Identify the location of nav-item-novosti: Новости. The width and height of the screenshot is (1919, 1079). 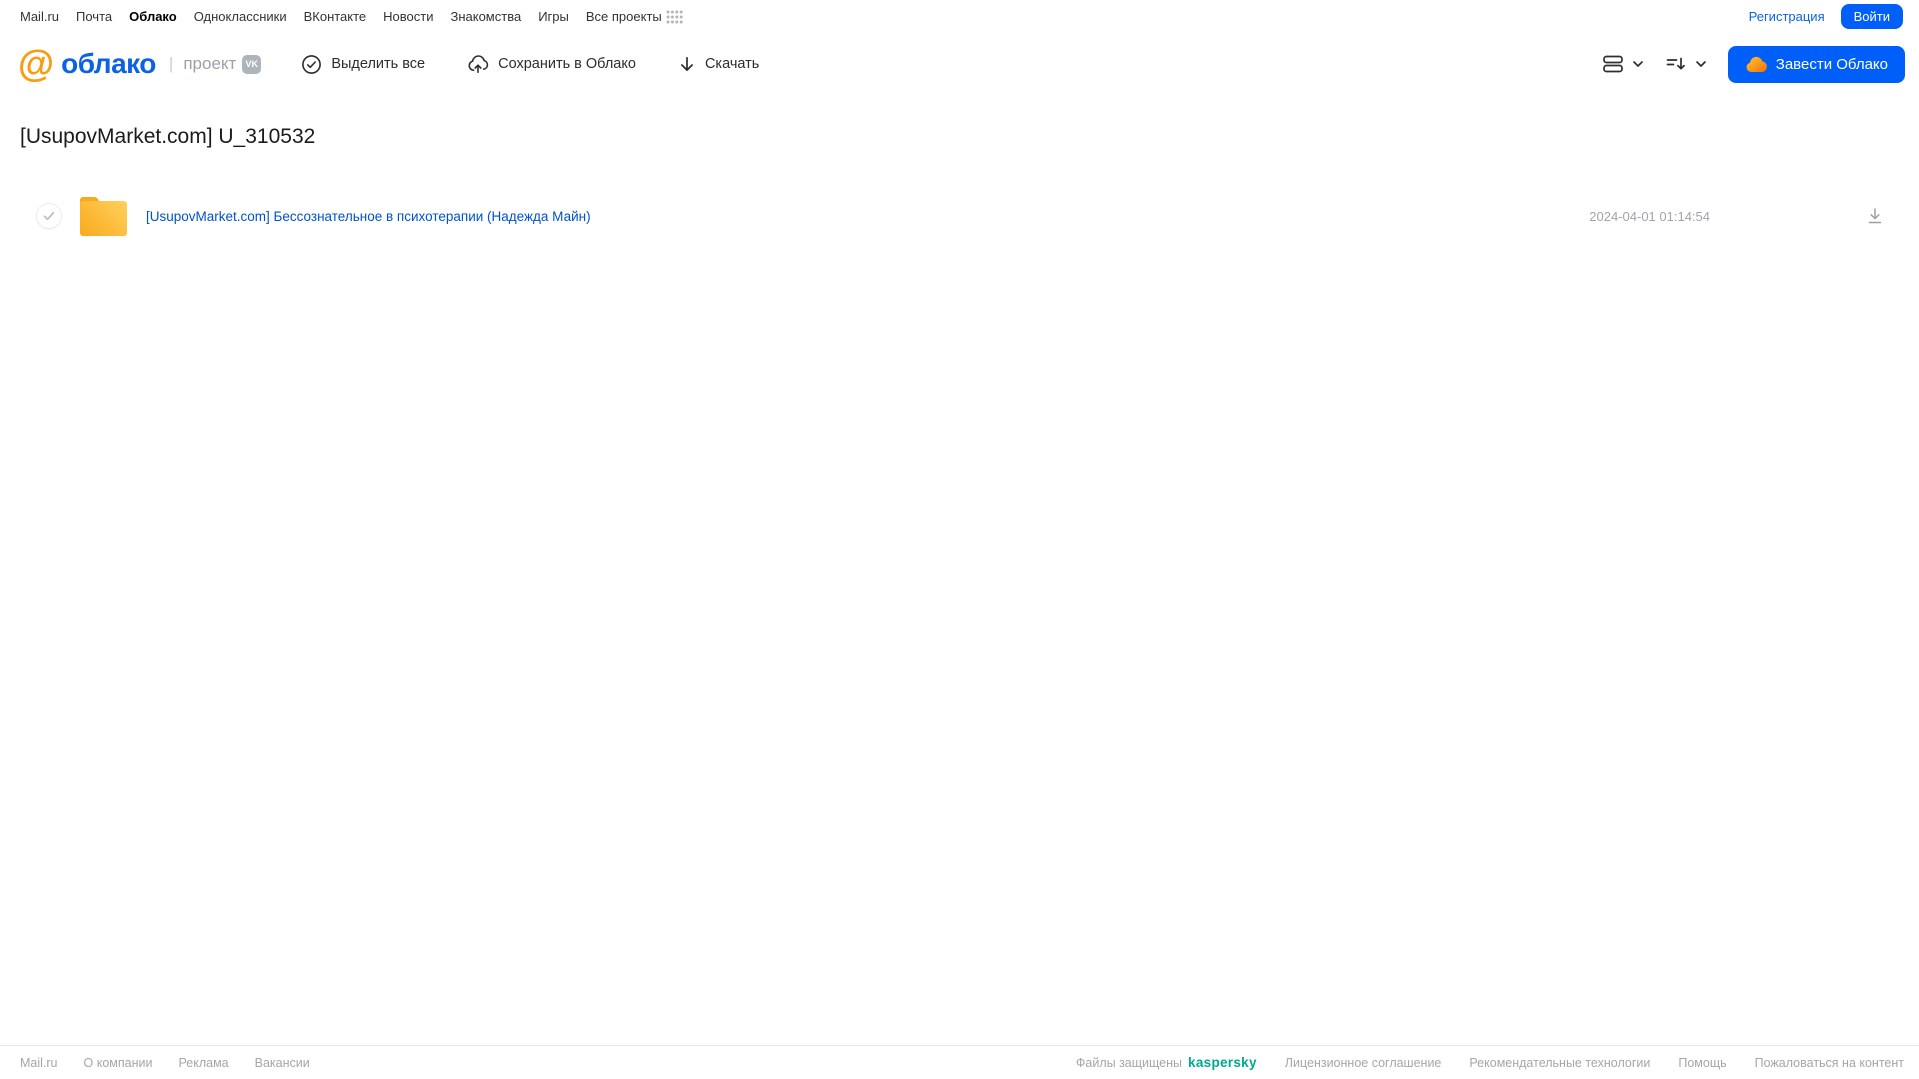
(408, 16).